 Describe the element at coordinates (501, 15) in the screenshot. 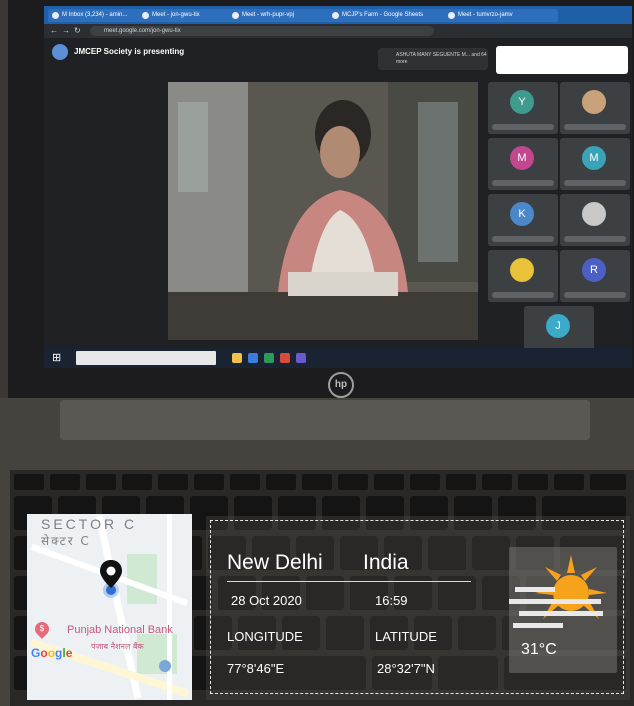

I see `browser-tab: Meet - tumvrzo-jamv` at that location.